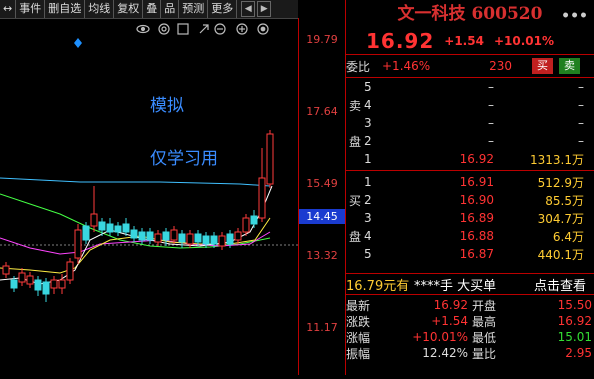  Describe the element at coordinates (406, 66) in the screenshot. I see `weibi-value: +1.46%` at that location.